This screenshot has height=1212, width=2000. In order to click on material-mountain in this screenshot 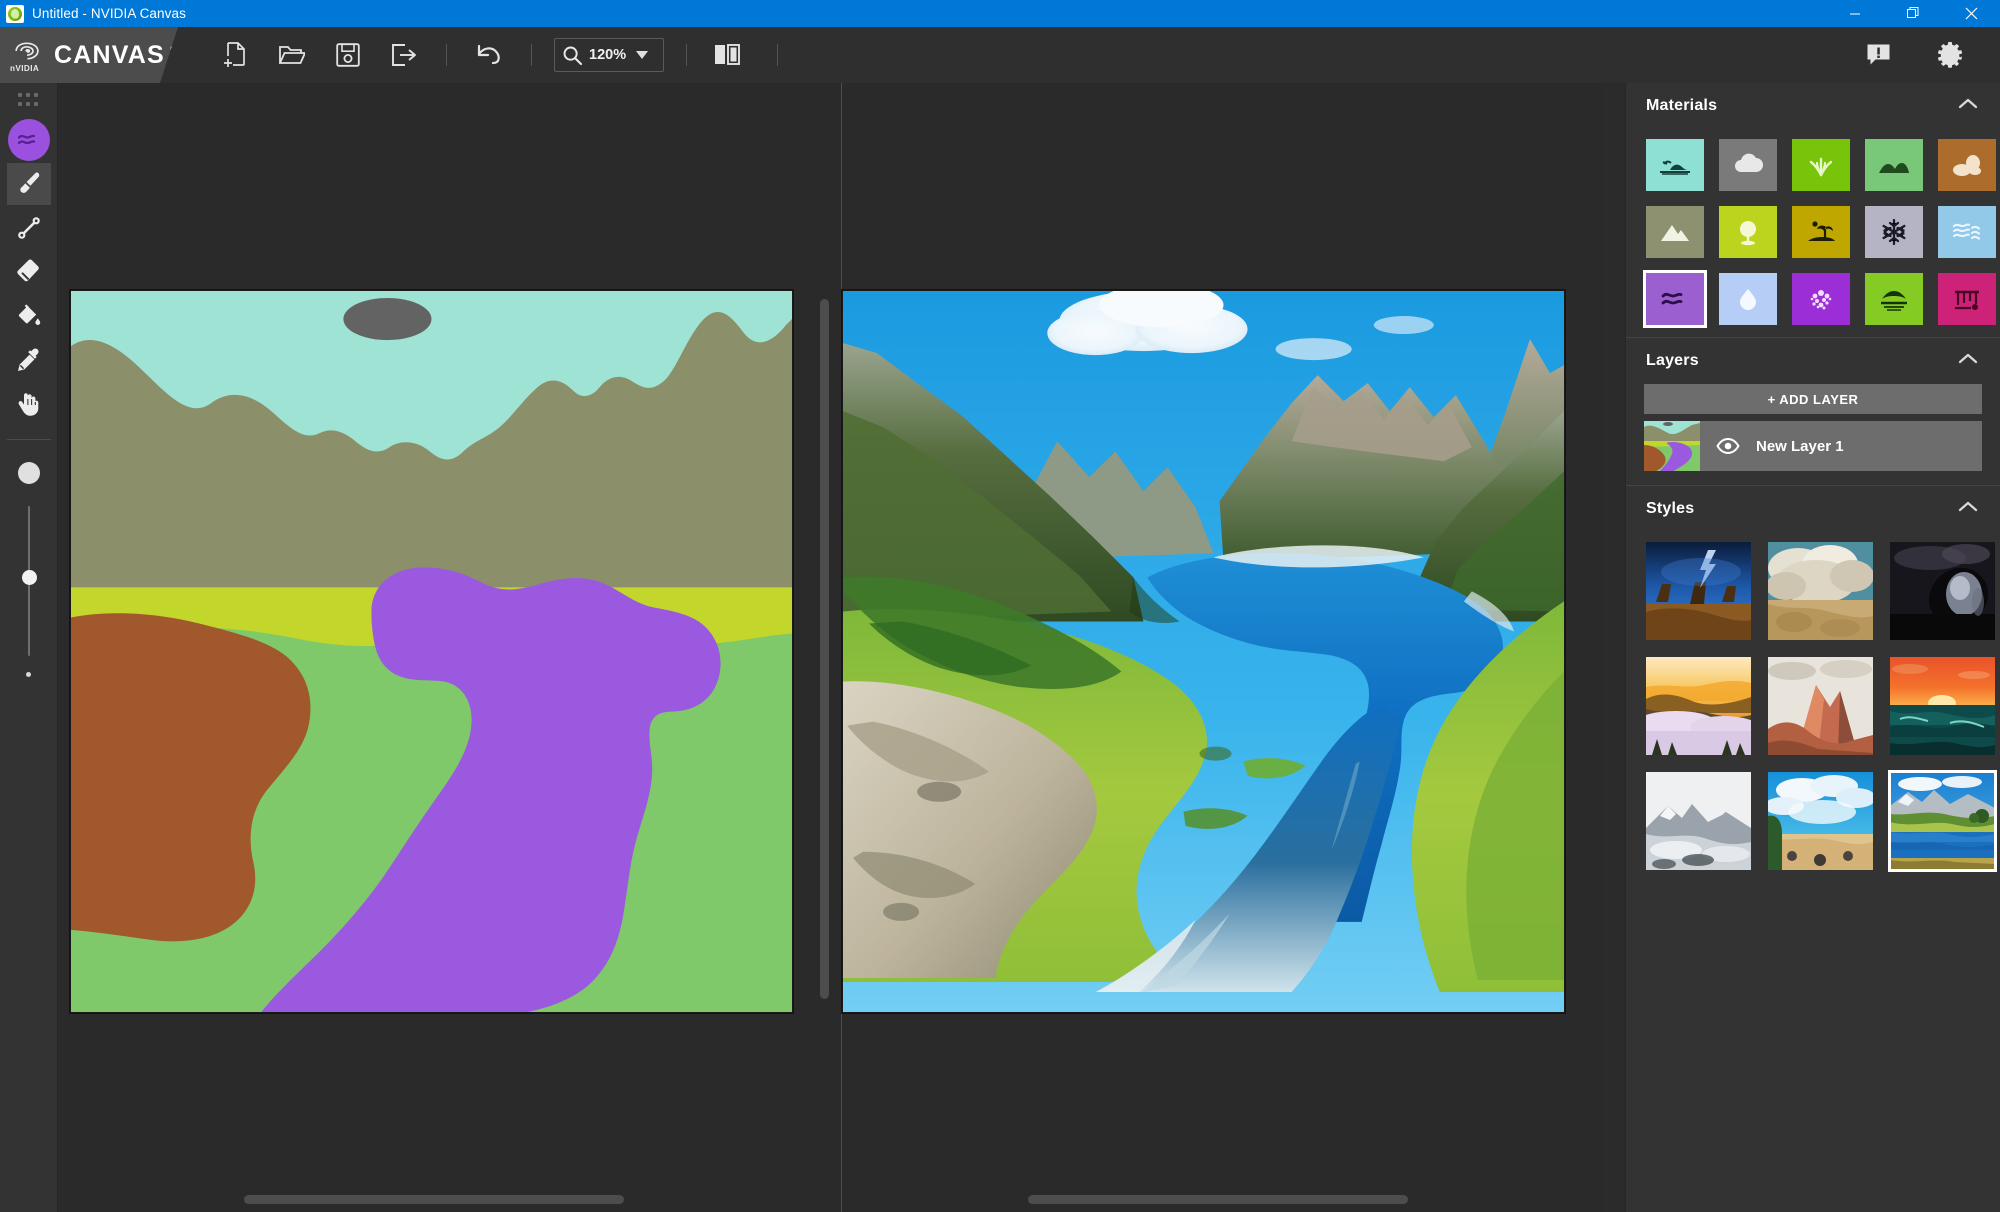, I will do `click(1675, 232)`.